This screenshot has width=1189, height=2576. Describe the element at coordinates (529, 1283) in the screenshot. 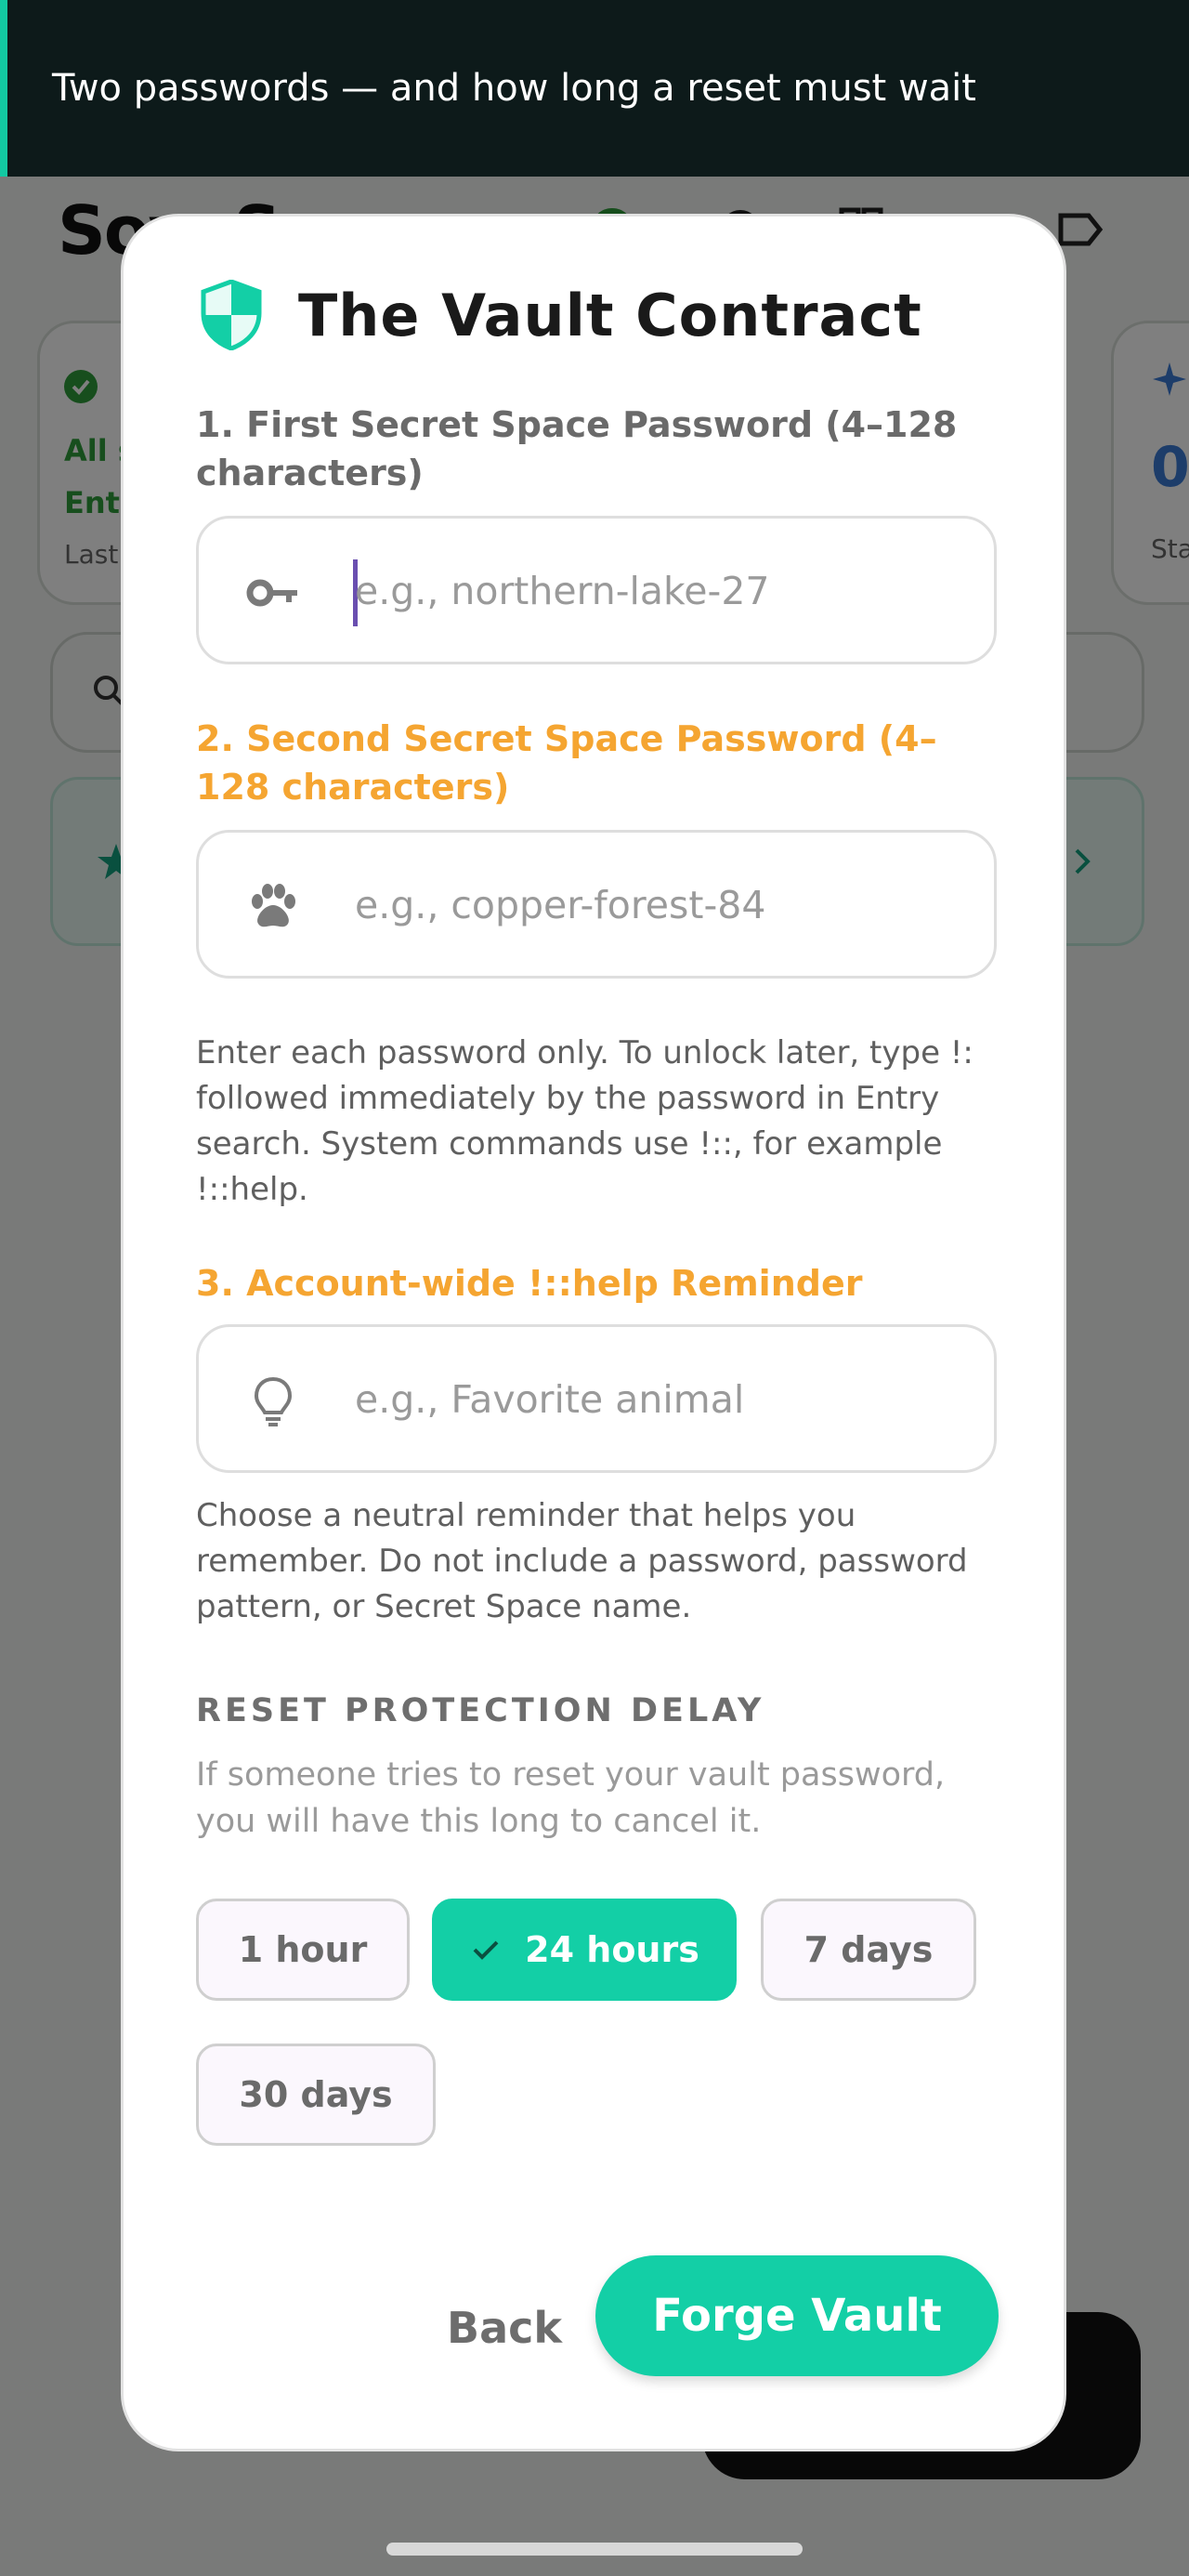

I see `reminder-label: 3. Account-wide !::help Reminder` at that location.